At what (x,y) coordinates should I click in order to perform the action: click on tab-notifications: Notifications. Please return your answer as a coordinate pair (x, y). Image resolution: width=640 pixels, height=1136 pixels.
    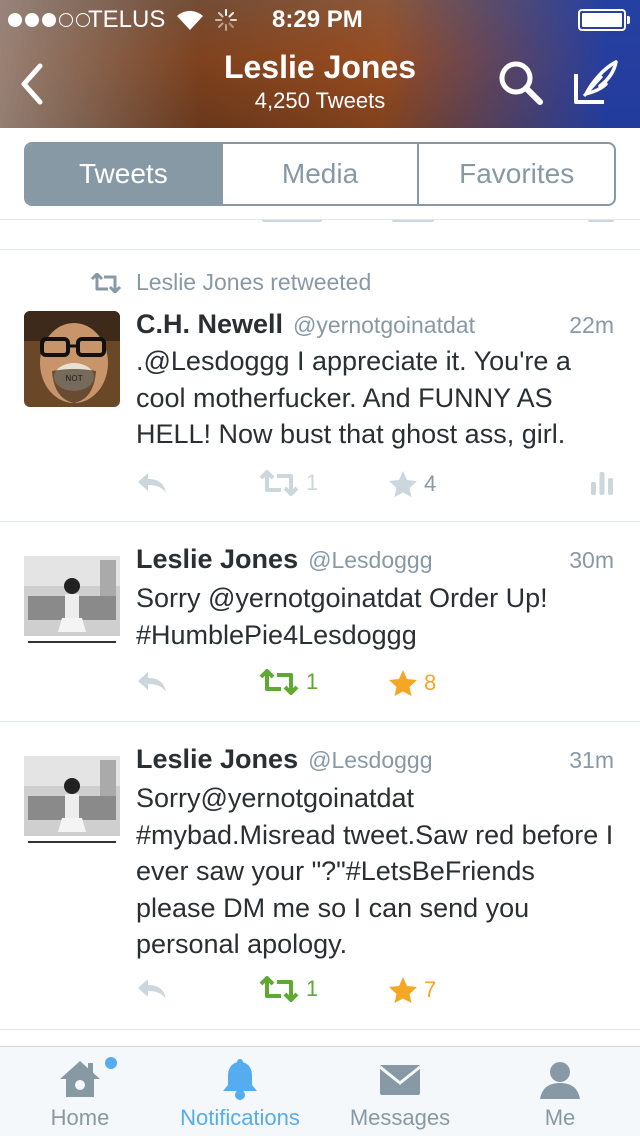
    Looking at the image, I should click on (240, 1091).